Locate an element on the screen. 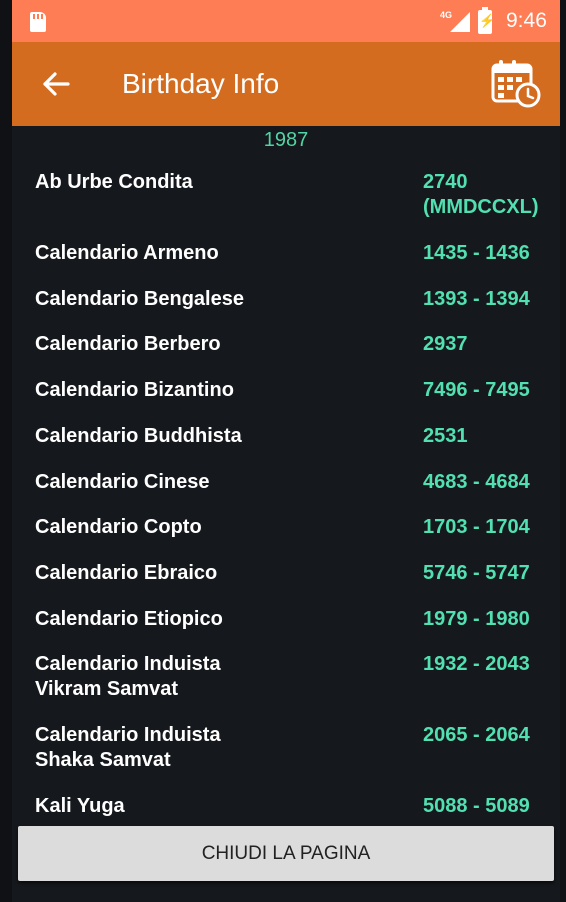  calendar-year-value: 7496 - 7495 is located at coordinates (476, 390).